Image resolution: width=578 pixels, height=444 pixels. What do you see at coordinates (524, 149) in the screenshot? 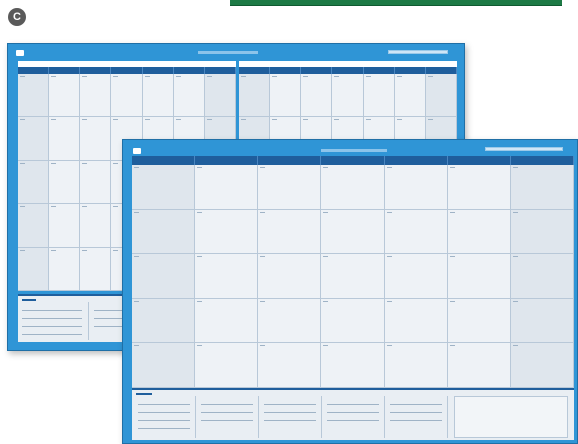
I see `front-planner-name-field` at bounding box center [524, 149].